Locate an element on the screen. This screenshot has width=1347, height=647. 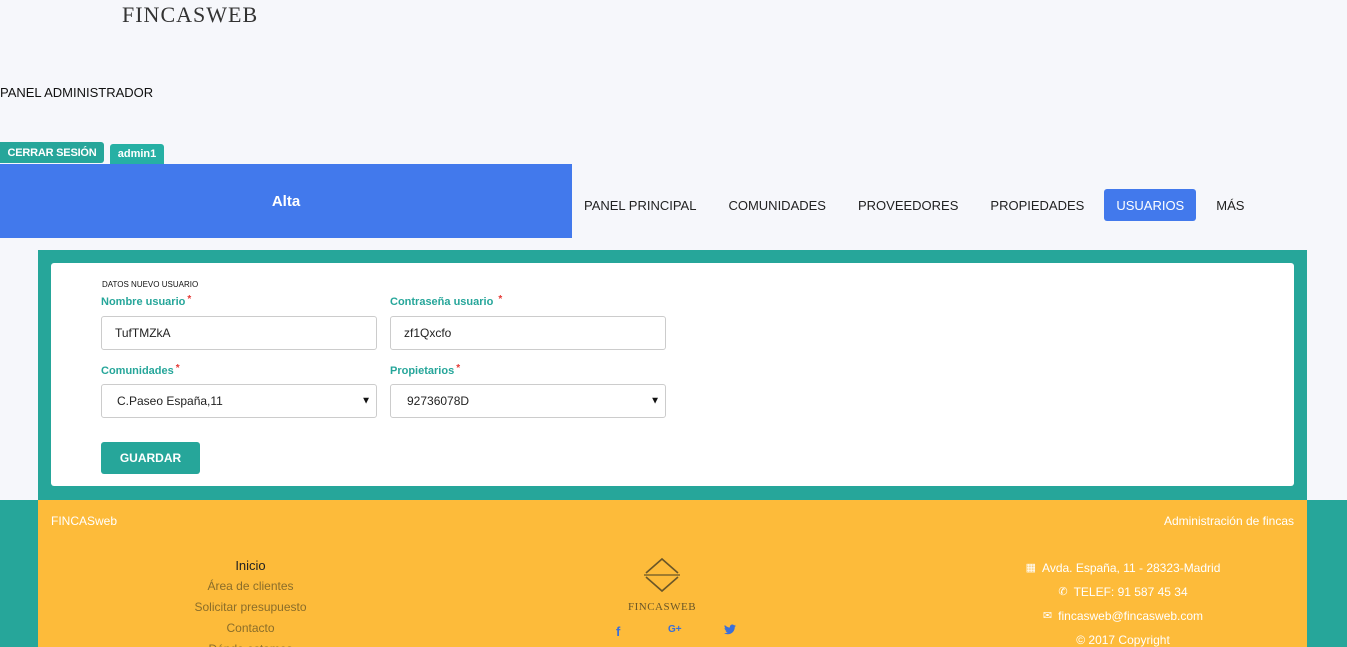
house-logo-icon is located at coordinates (662, 575).